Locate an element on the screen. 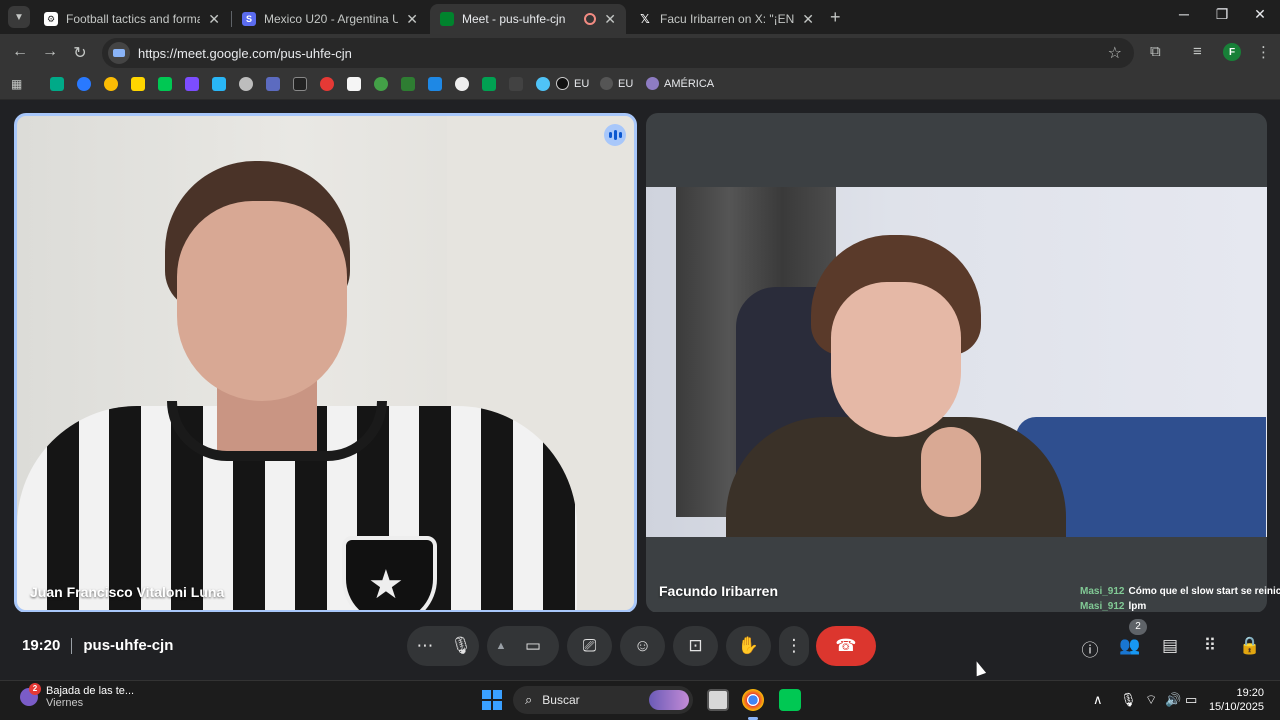  window-close-button: ✕ is located at coordinates (1260, 14).